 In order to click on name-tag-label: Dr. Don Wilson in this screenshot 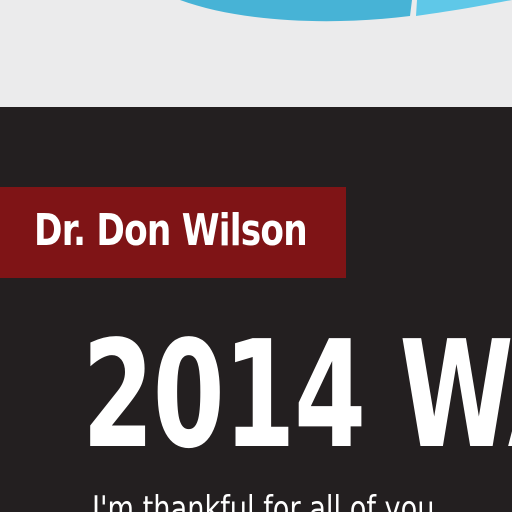, I will do `click(171, 230)`.